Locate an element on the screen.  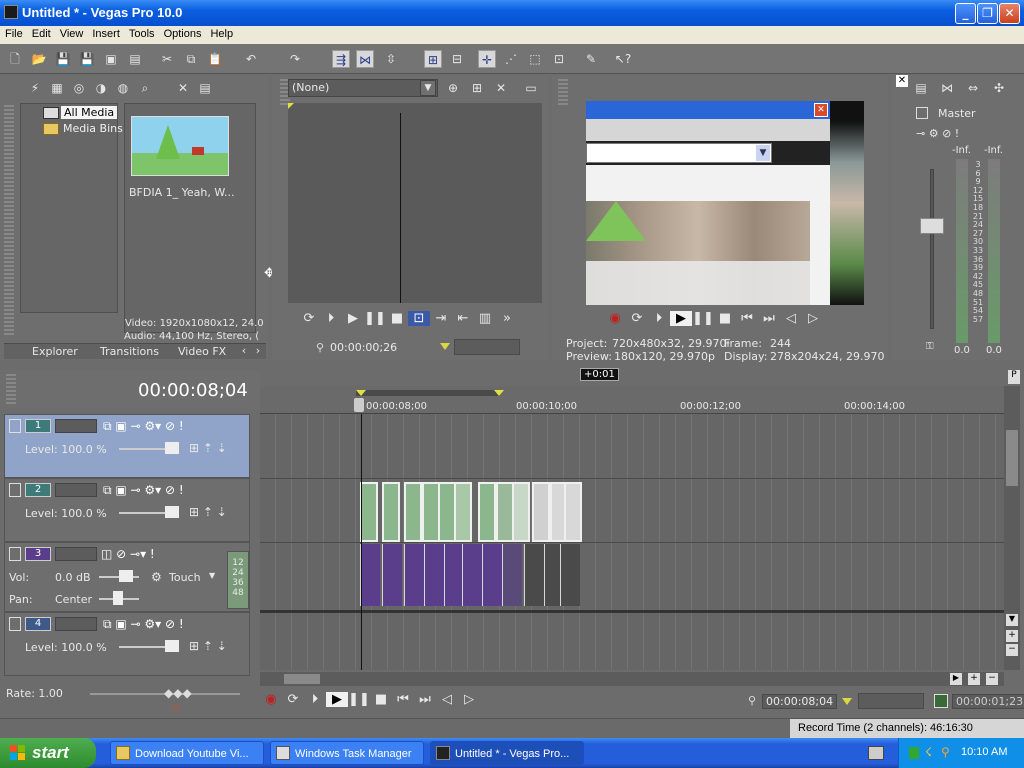
properties-icon: ▤ is located at coordinates (135, 59).